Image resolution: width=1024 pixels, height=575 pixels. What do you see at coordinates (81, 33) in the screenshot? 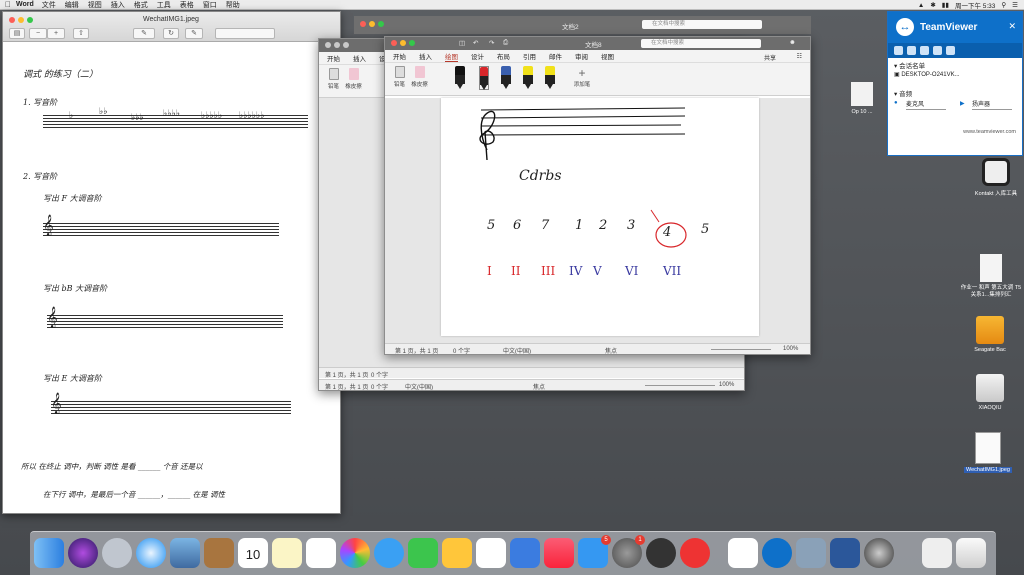
I see `share-icon: ⇧` at bounding box center [81, 33].